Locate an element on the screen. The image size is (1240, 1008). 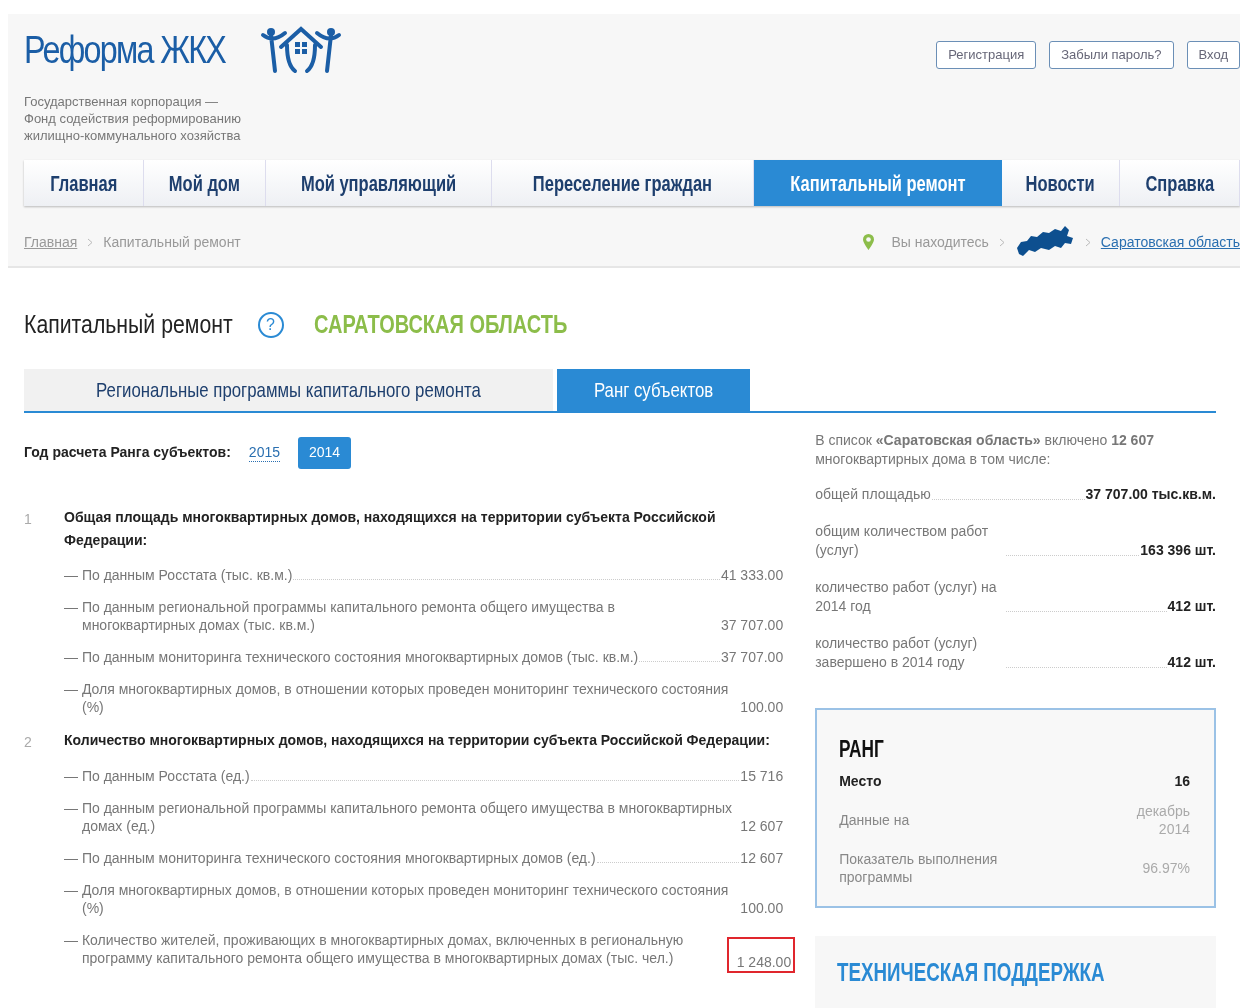
rank-label: Место is located at coordinates (860, 781).